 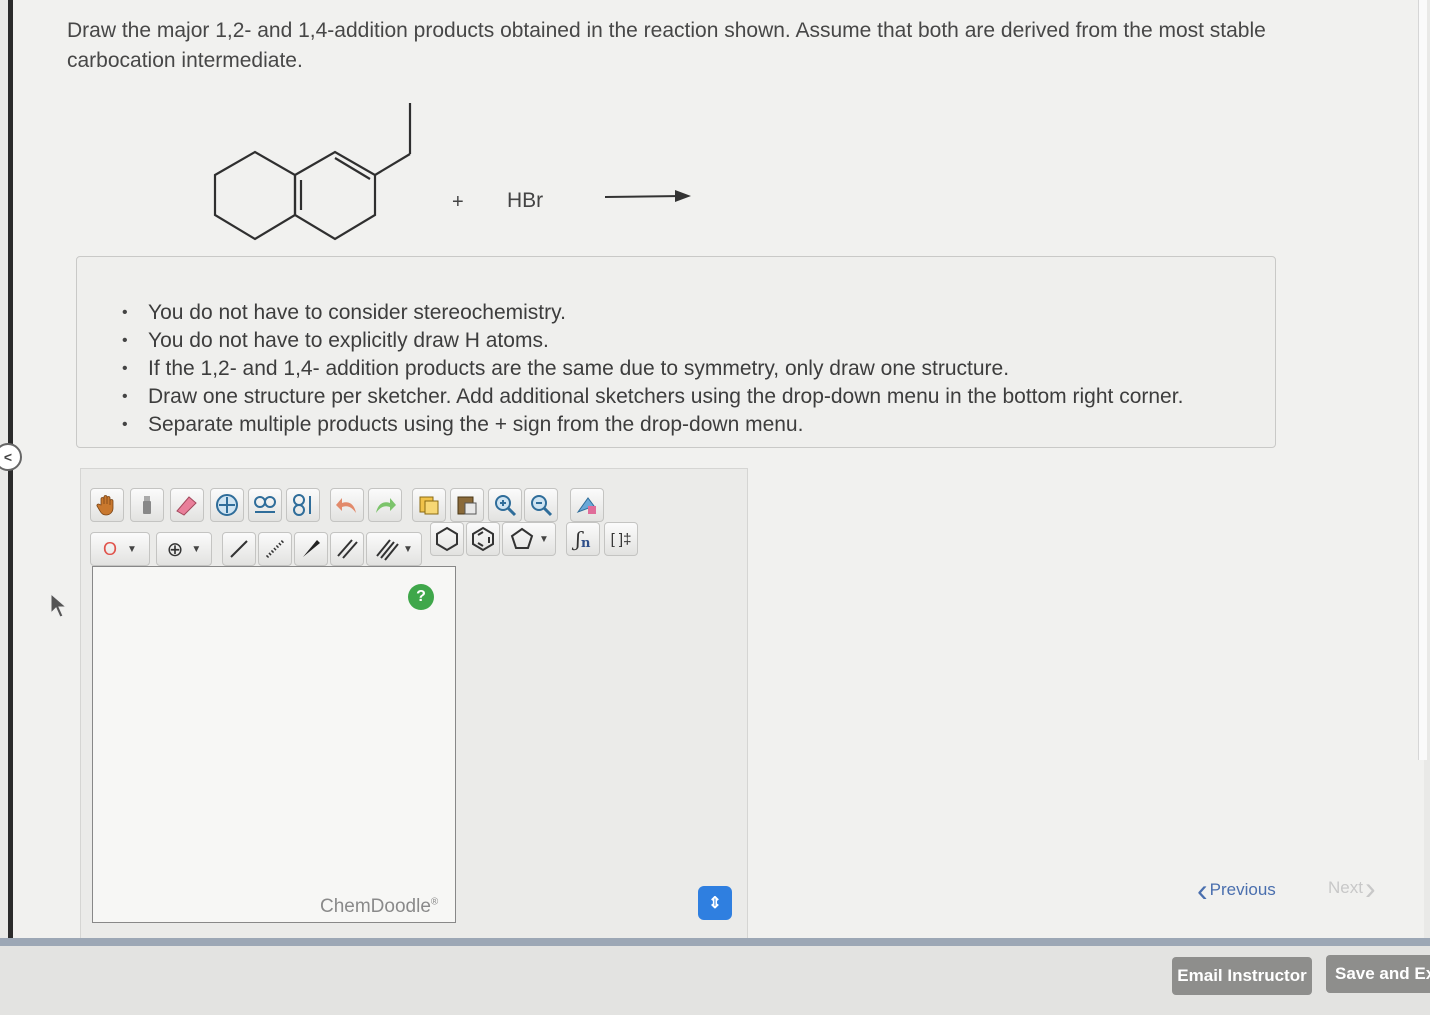 I want to click on charge-bracket-button: [ ]‡, so click(x=621, y=539).